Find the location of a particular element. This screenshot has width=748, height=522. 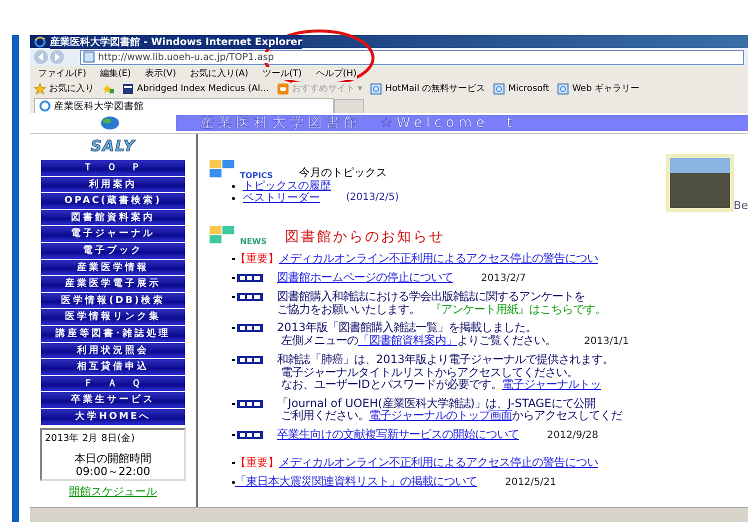

hours-text: 09:00～22:00 is located at coordinates (113, 471).